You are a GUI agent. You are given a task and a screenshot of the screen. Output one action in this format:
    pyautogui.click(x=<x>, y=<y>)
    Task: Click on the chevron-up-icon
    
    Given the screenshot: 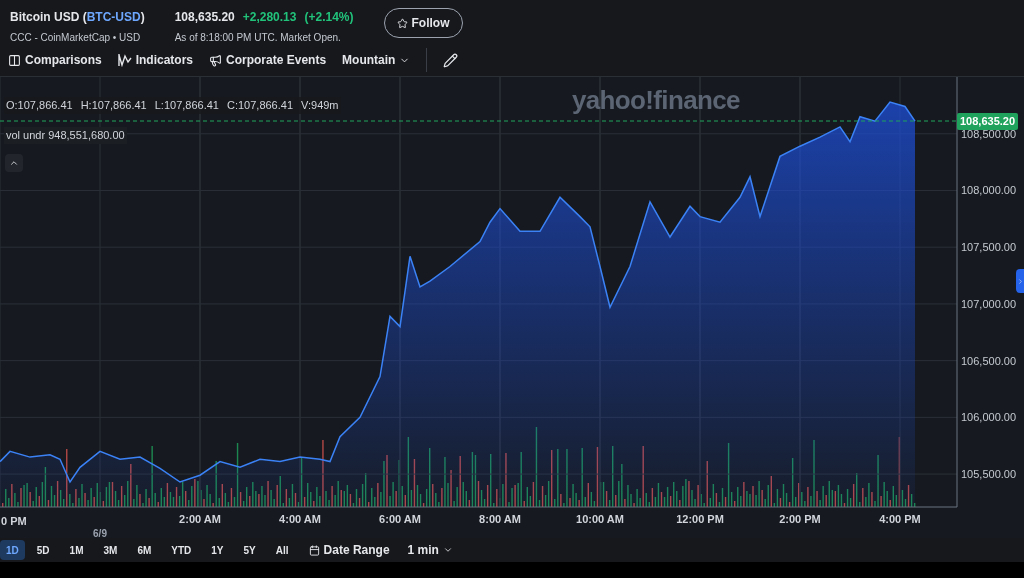 What is the action you would take?
    pyautogui.click(x=14, y=163)
    